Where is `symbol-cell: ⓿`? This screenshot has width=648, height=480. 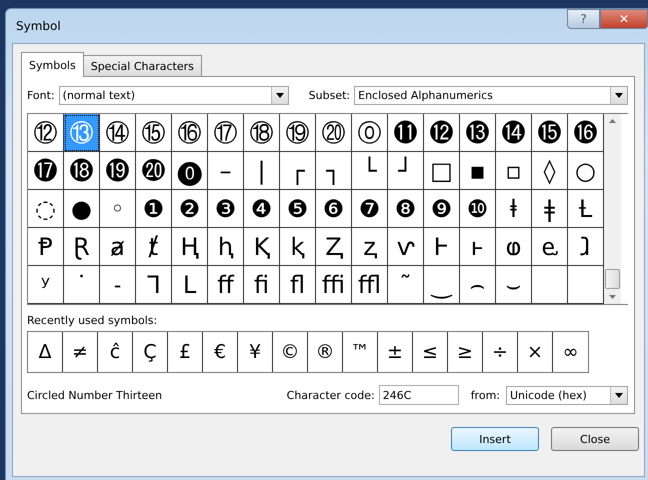
symbol-cell: ⓿ is located at coordinates (190, 171).